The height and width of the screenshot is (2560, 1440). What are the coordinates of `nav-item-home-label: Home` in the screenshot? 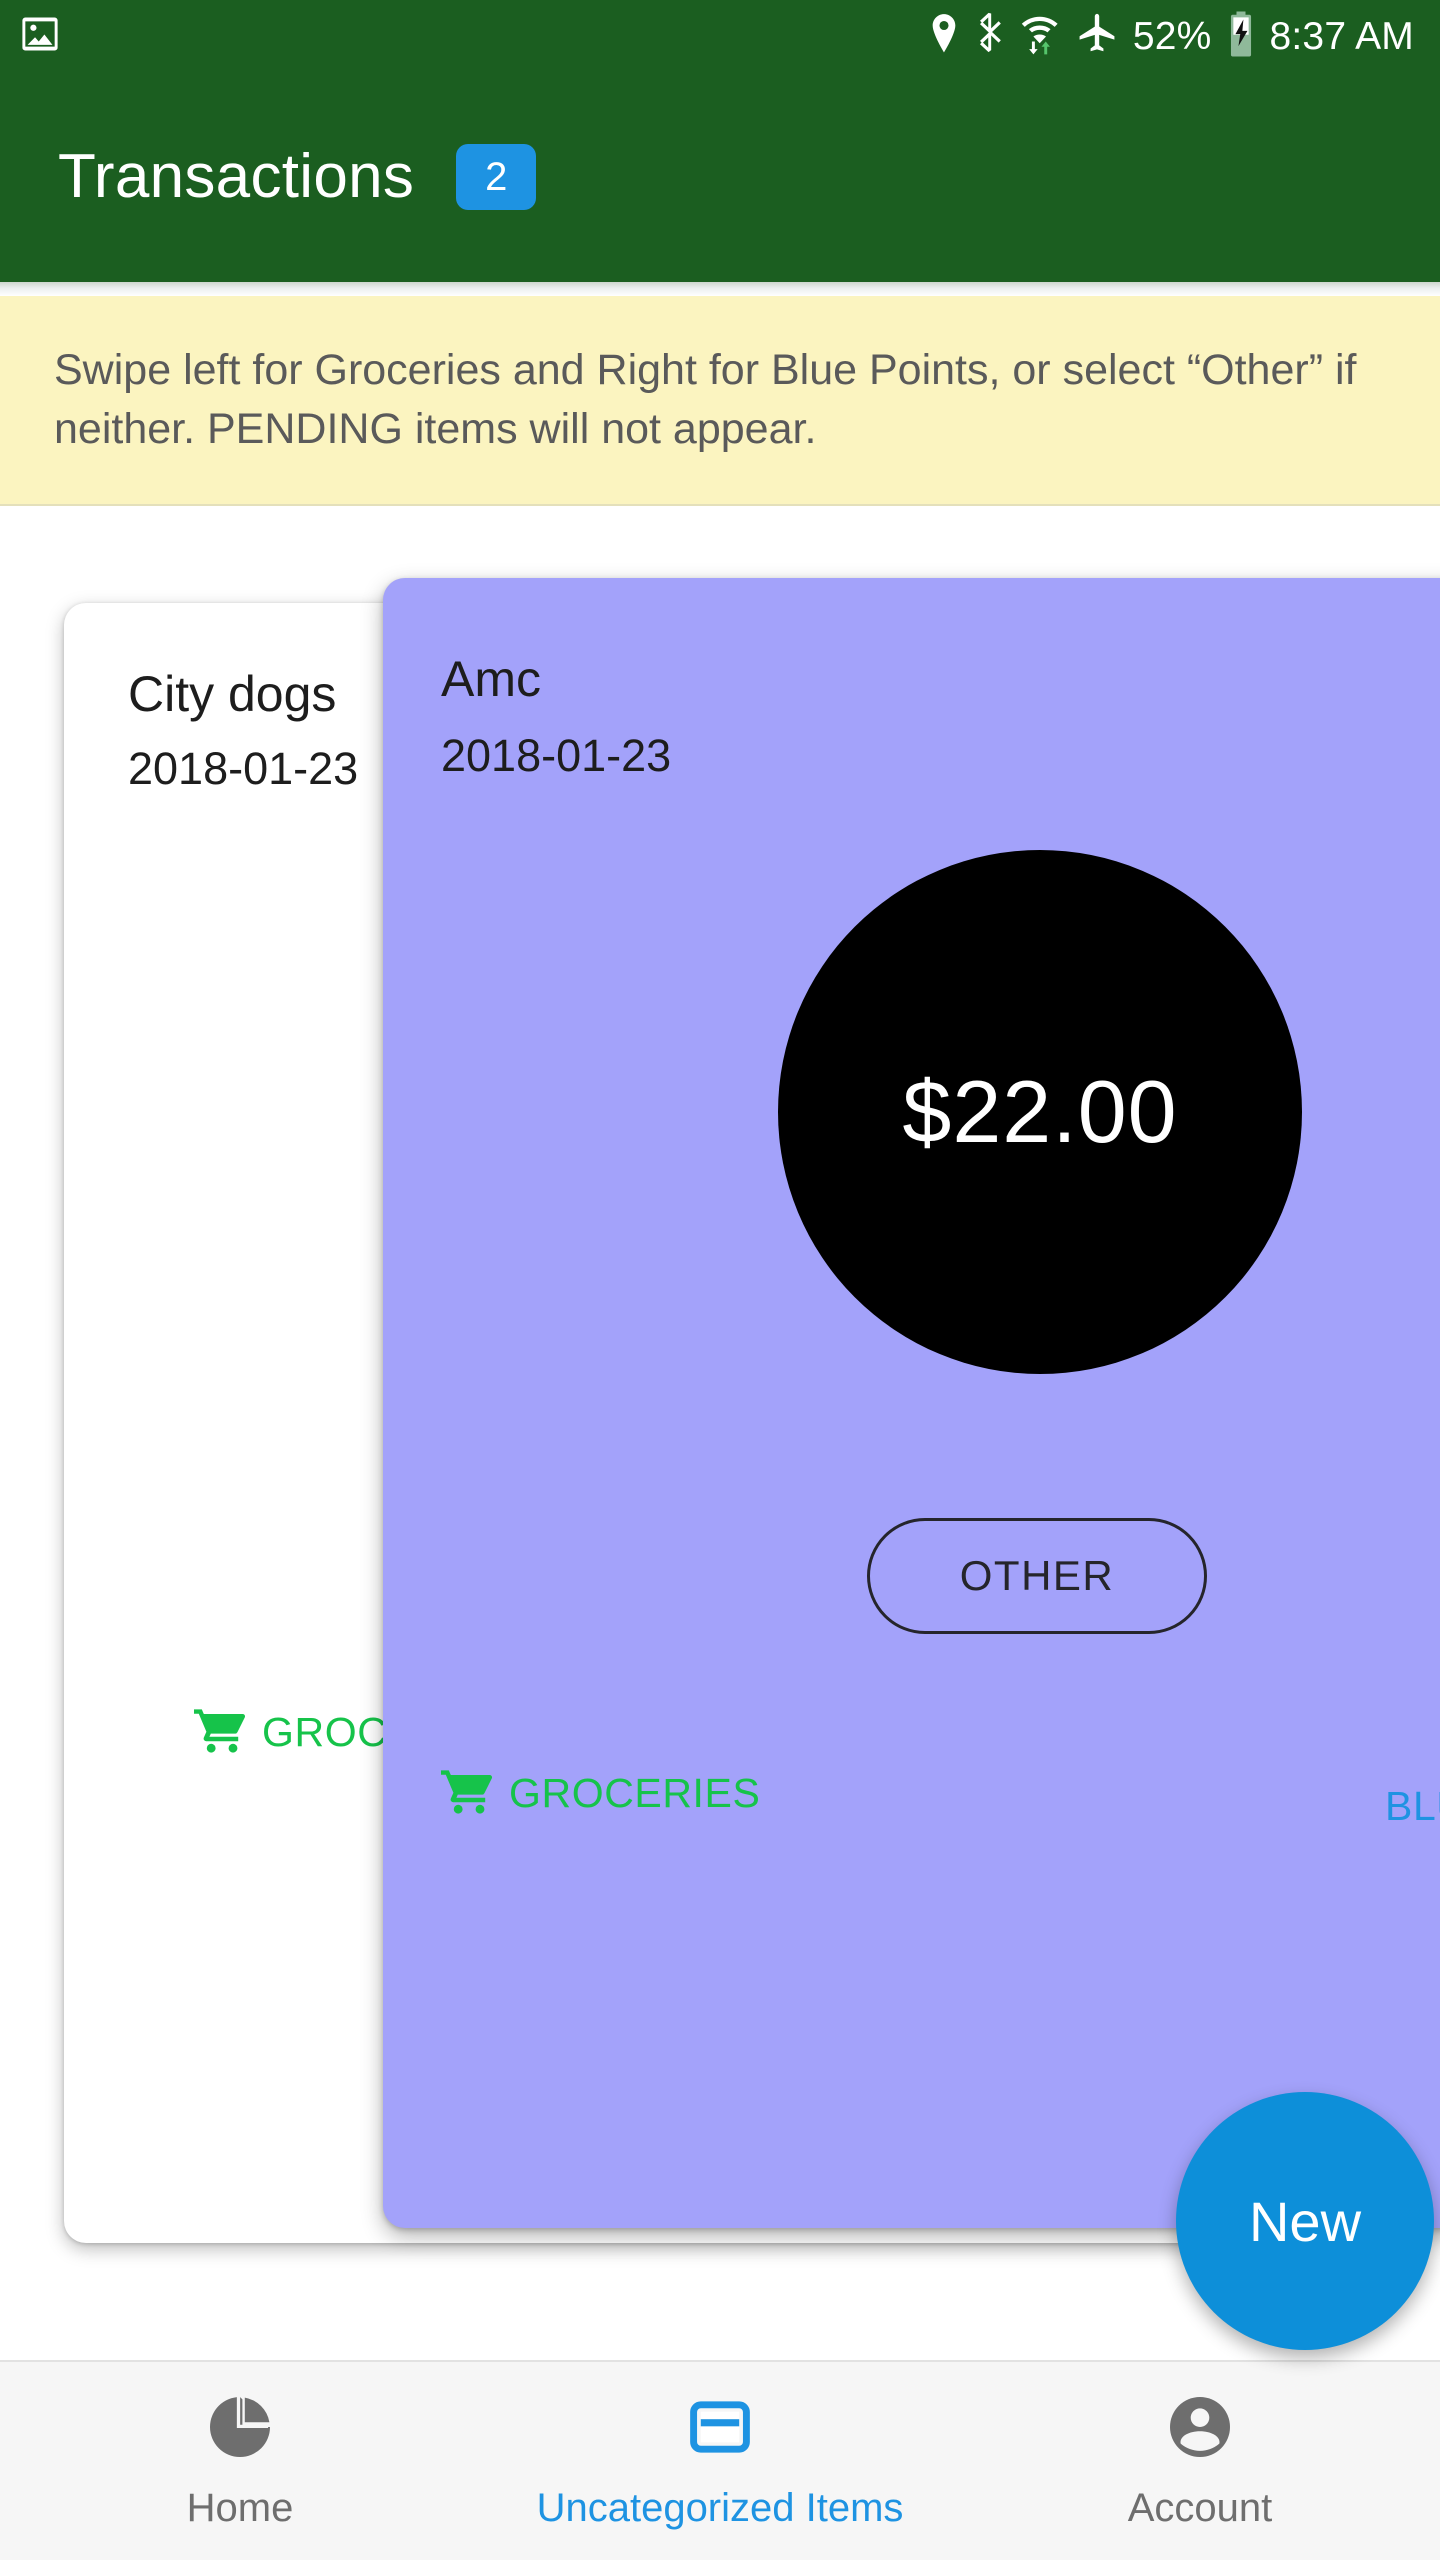 It's located at (240, 2508).